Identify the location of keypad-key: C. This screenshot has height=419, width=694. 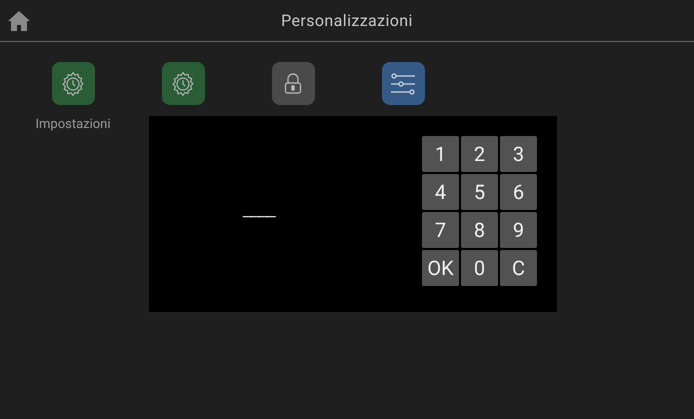
(518, 268).